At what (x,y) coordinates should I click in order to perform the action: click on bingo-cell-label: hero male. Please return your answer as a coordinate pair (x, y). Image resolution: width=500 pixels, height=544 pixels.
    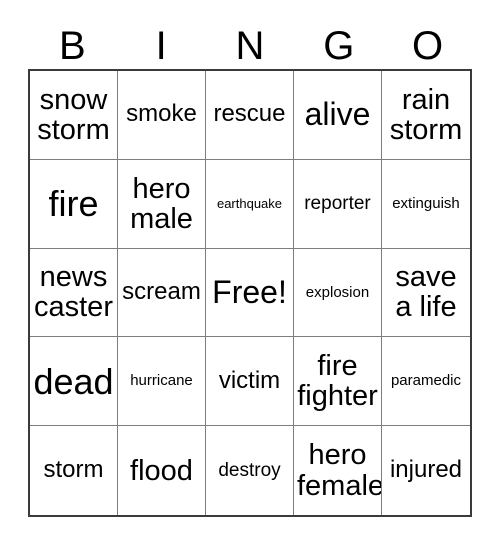
    Looking at the image, I should click on (161, 203).